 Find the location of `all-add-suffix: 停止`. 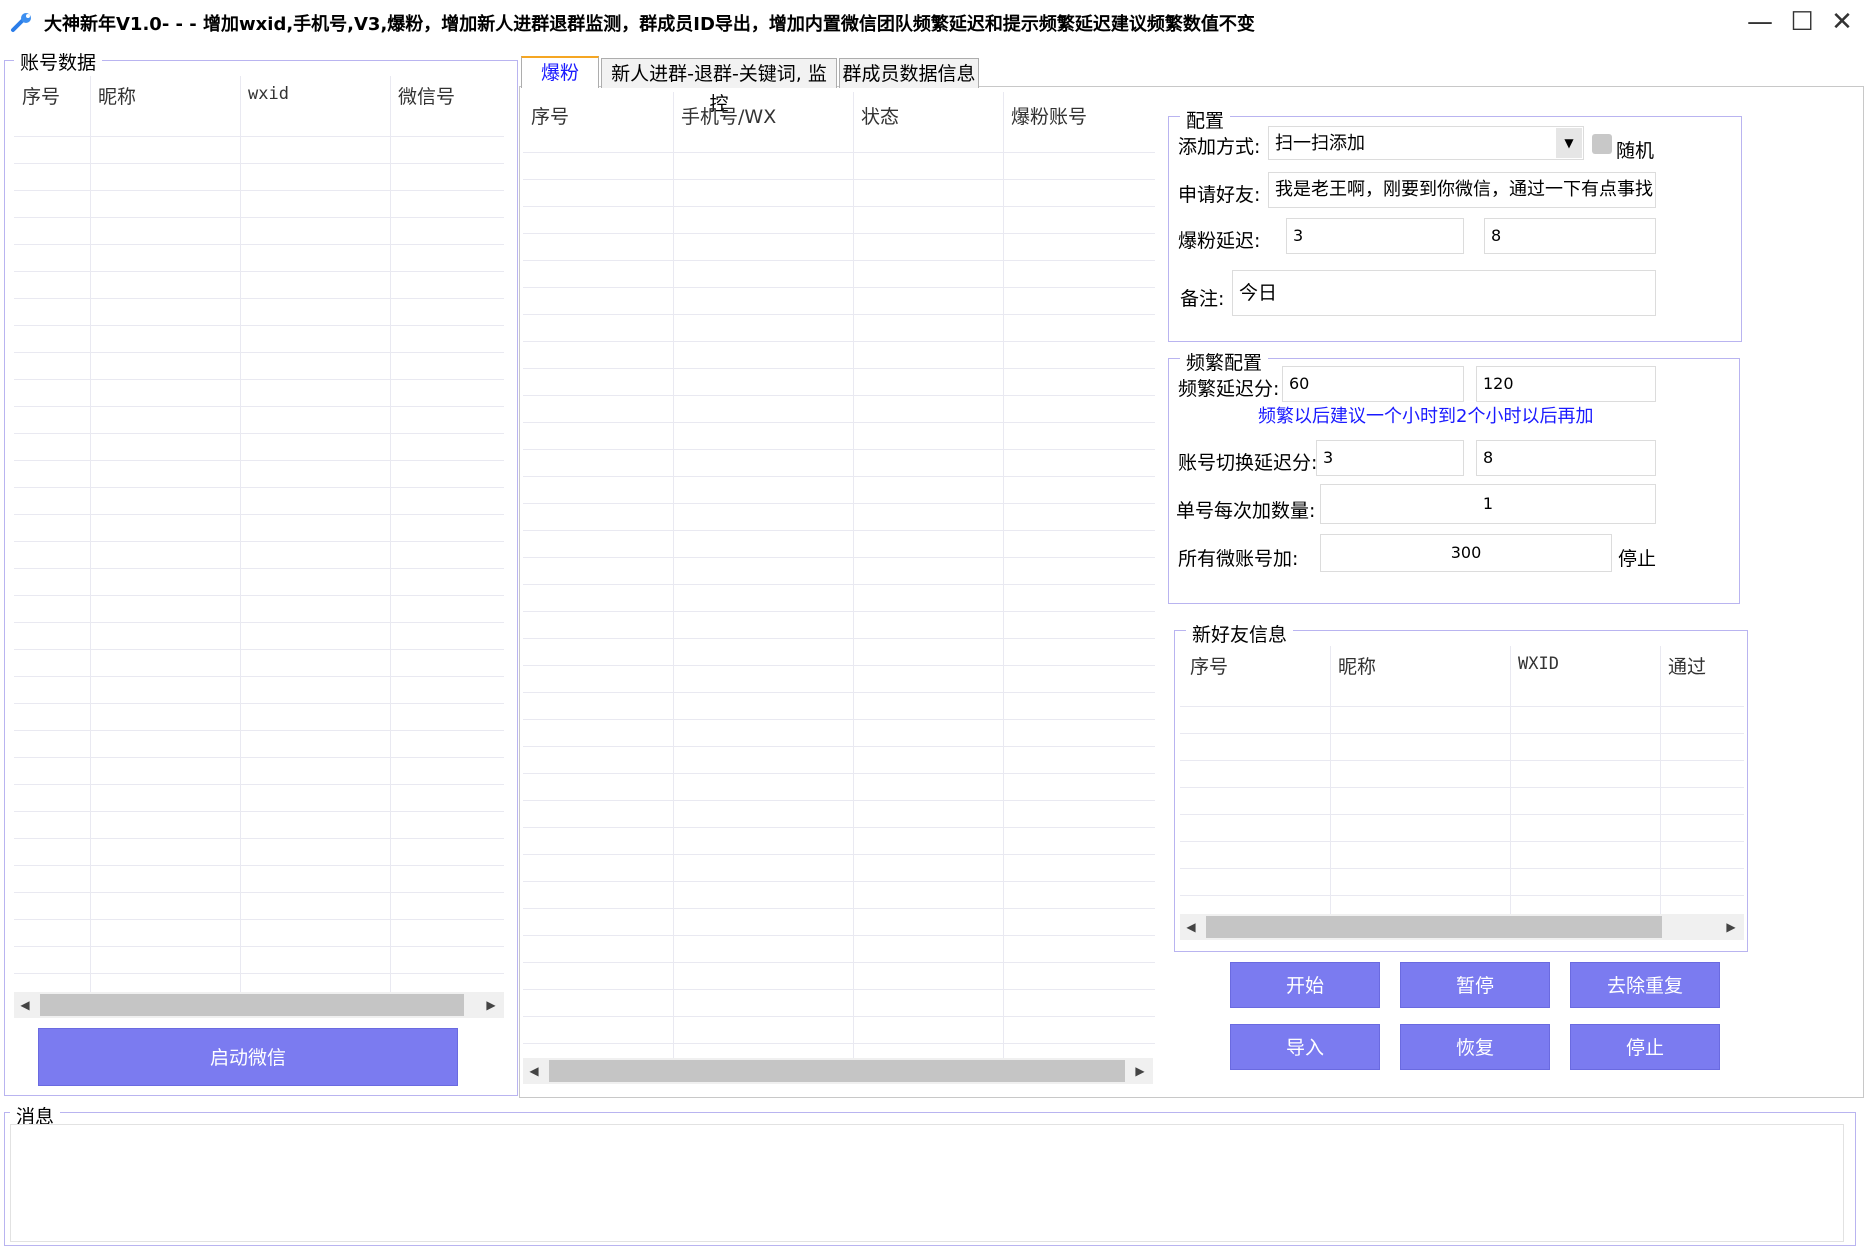

all-add-suffix: 停止 is located at coordinates (1637, 559).